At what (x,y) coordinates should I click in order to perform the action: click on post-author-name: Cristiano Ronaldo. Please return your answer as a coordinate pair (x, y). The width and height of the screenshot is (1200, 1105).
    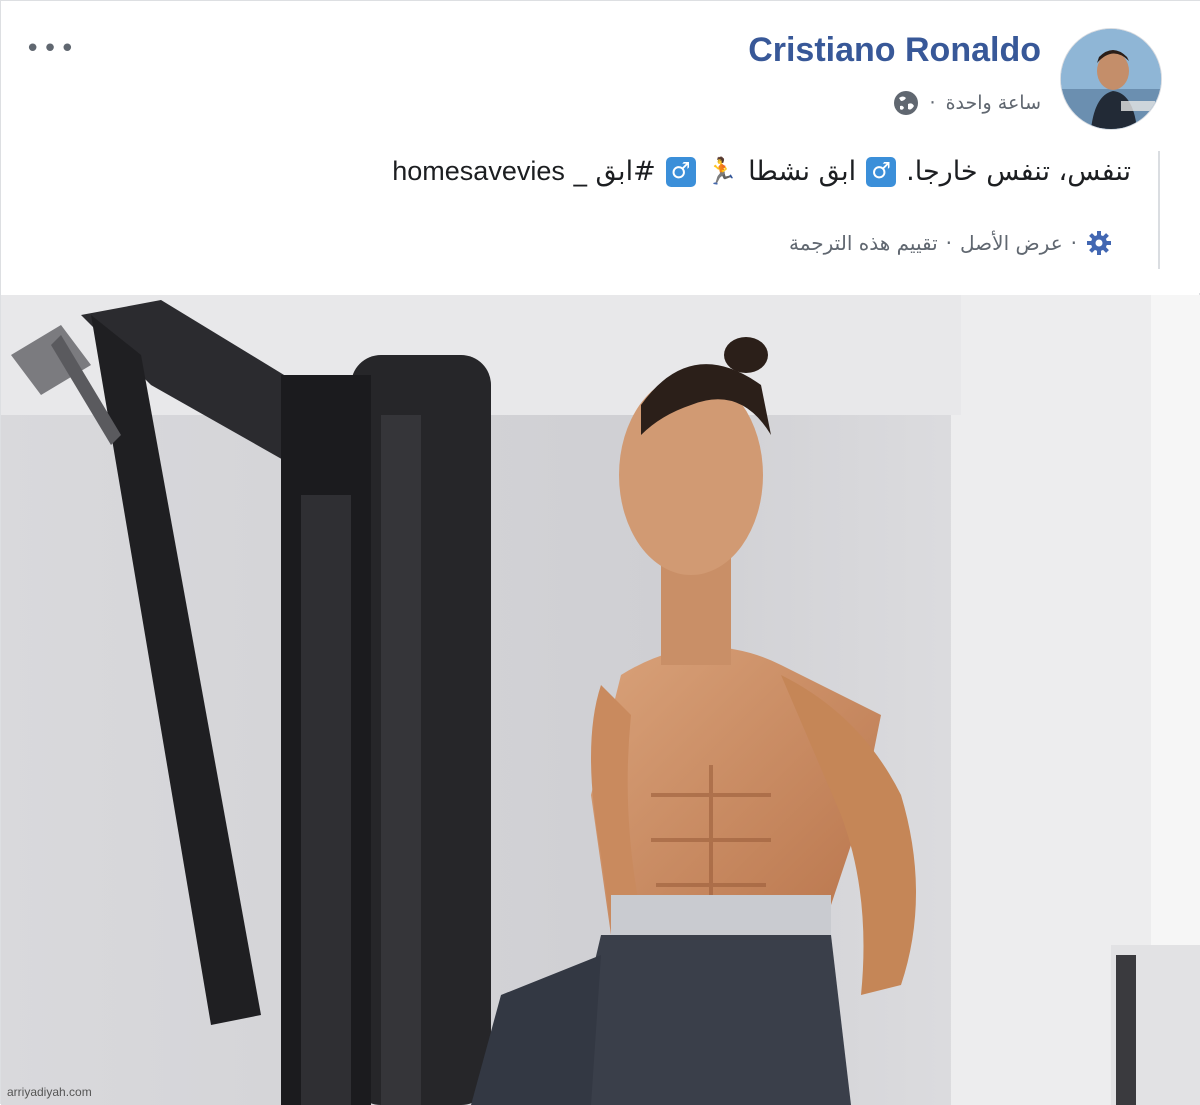
    Looking at the image, I should click on (894, 50).